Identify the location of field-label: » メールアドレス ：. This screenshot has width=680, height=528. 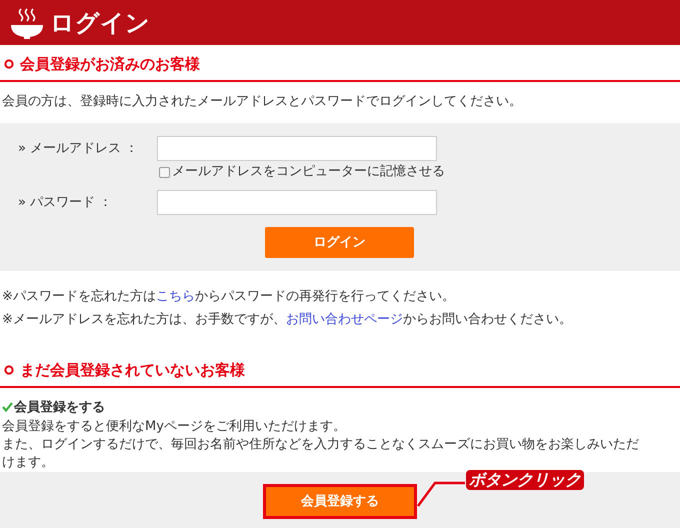
(78, 149).